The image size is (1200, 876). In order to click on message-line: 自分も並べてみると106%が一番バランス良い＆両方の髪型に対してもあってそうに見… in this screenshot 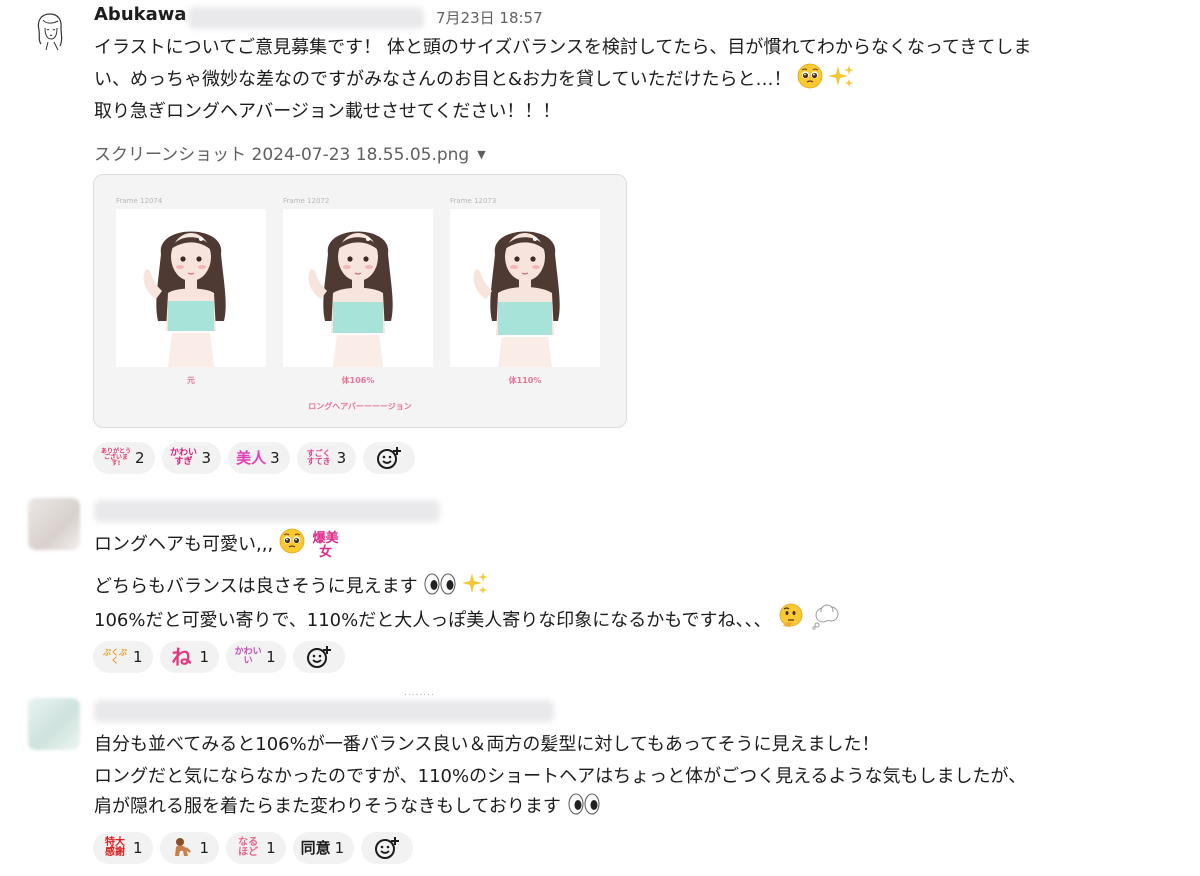, I will do `click(487, 744)`.